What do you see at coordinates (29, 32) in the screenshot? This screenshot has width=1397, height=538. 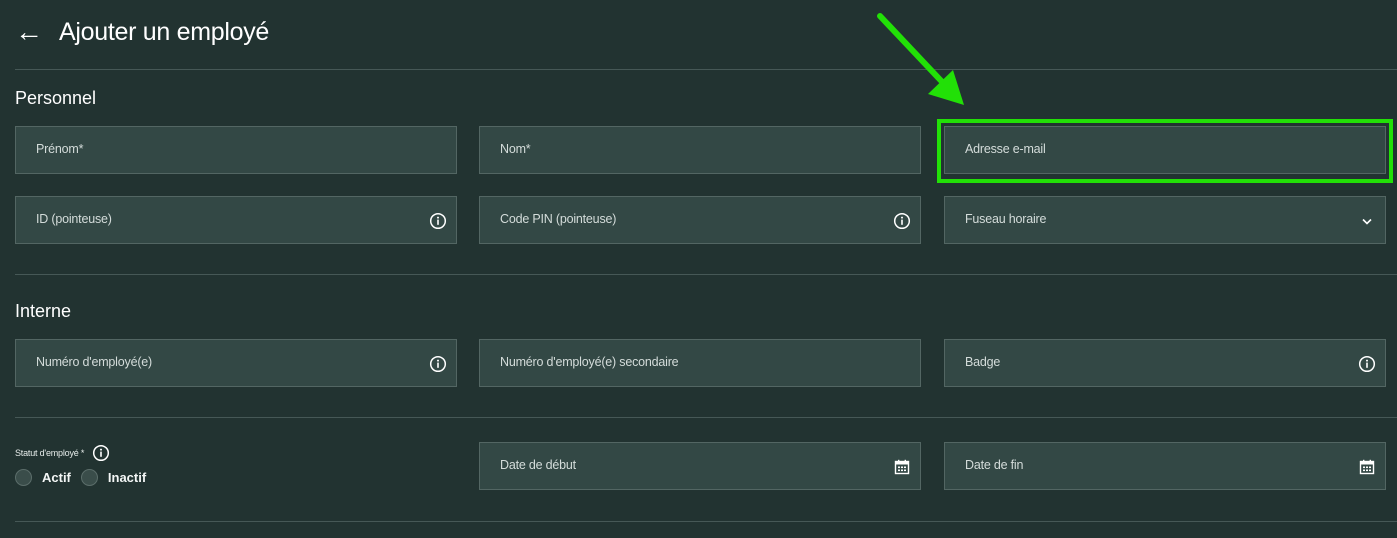 I see `back-arrow-icon: ←` at bounding box center [29, 32].